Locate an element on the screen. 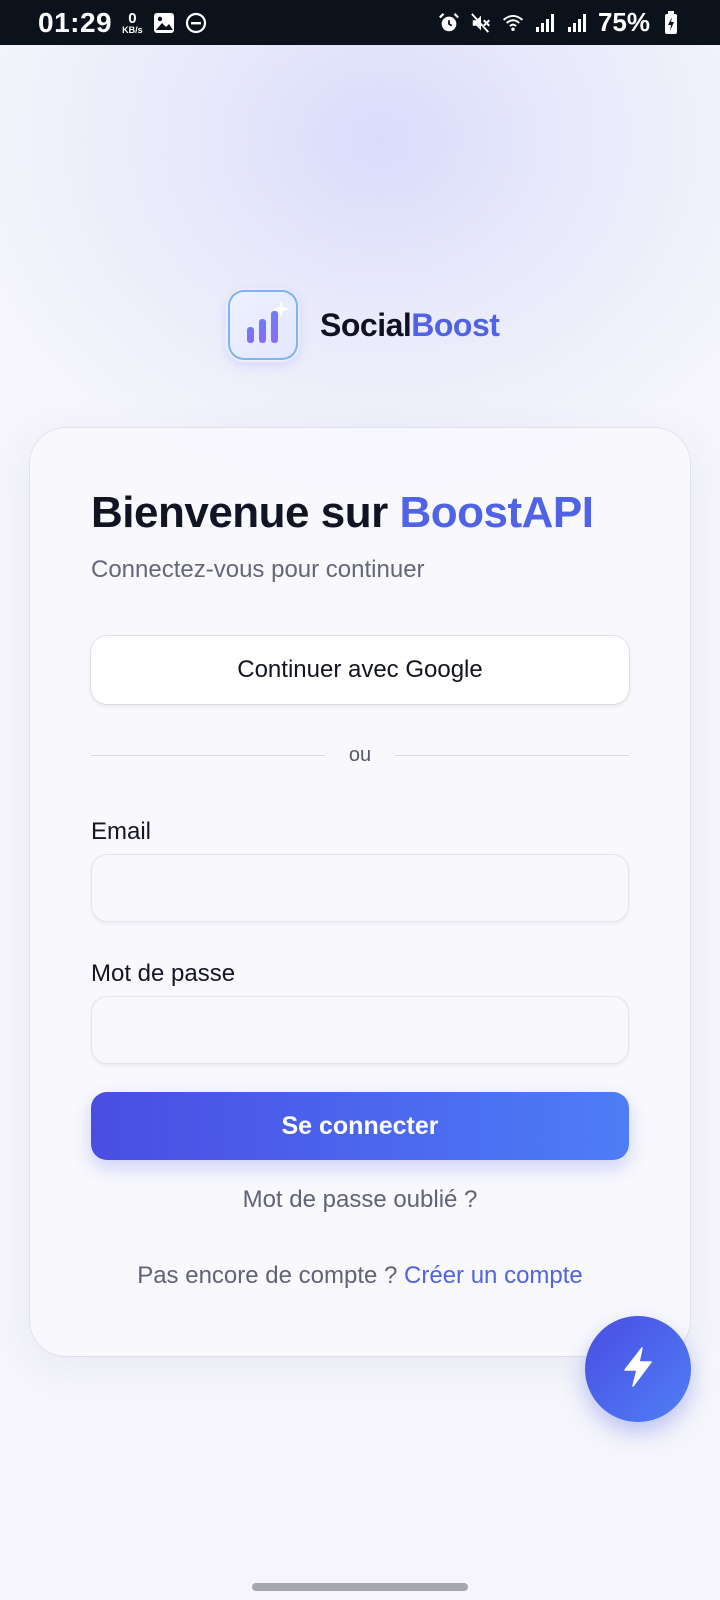 The width and height of the screenshot is (720, 1600). mute-icon is located at coordinates (481, 23).